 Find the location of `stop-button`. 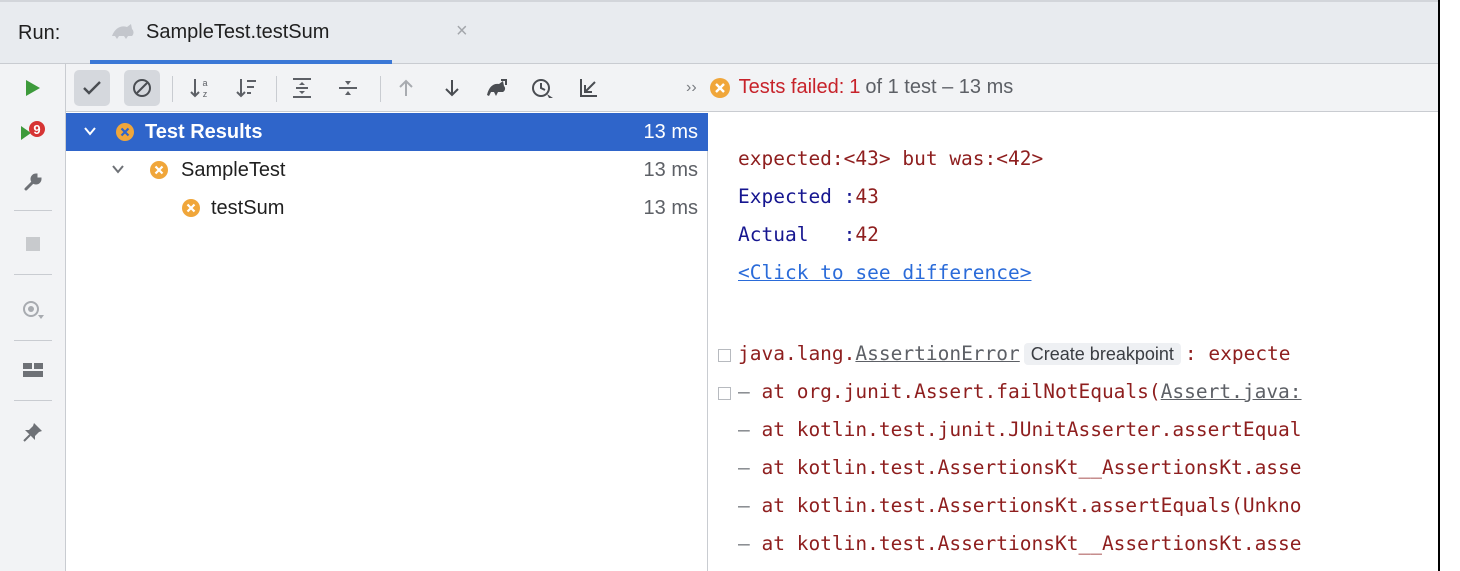

stop-button is located at coordinates (33, 244).